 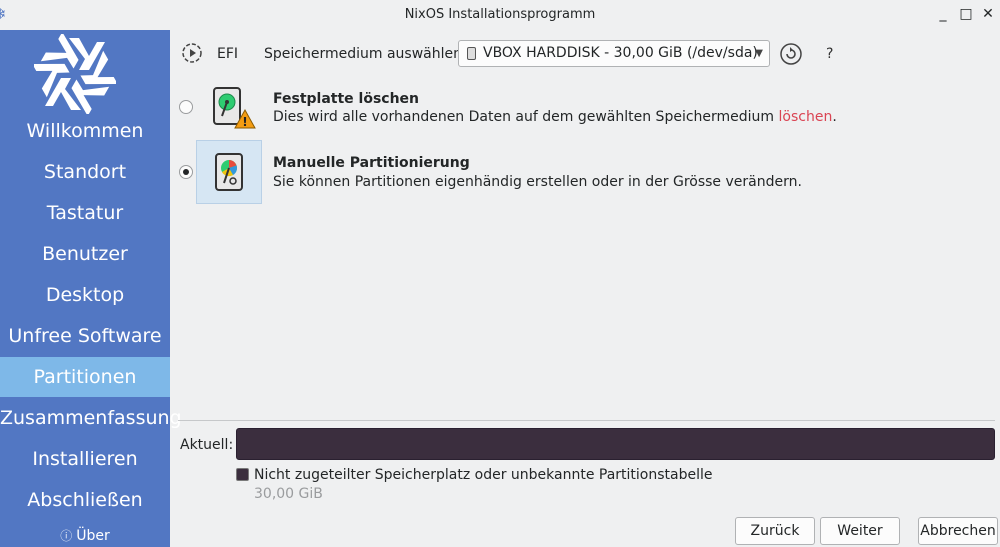 I want to click on sidebar-item-partitionen: Partitionen, so click(x=85, y=377).